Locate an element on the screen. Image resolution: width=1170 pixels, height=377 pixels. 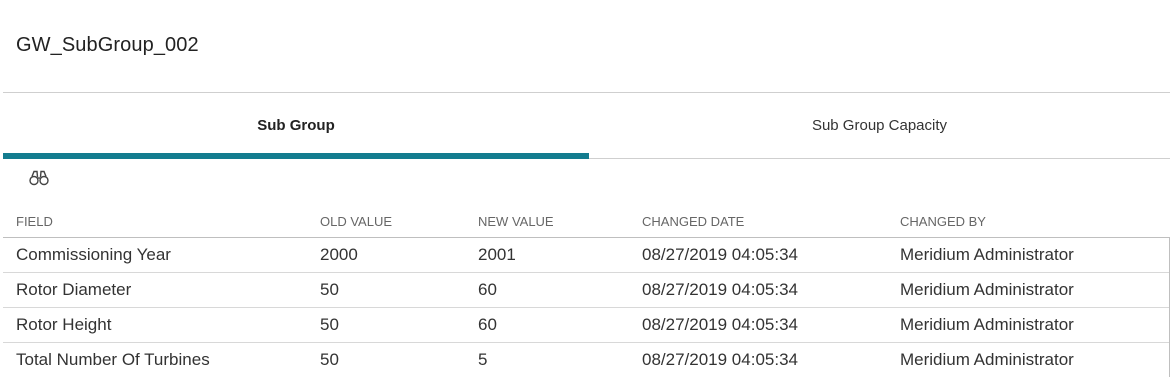
column-header-field: FIELD is located at coordinates (155, 221).